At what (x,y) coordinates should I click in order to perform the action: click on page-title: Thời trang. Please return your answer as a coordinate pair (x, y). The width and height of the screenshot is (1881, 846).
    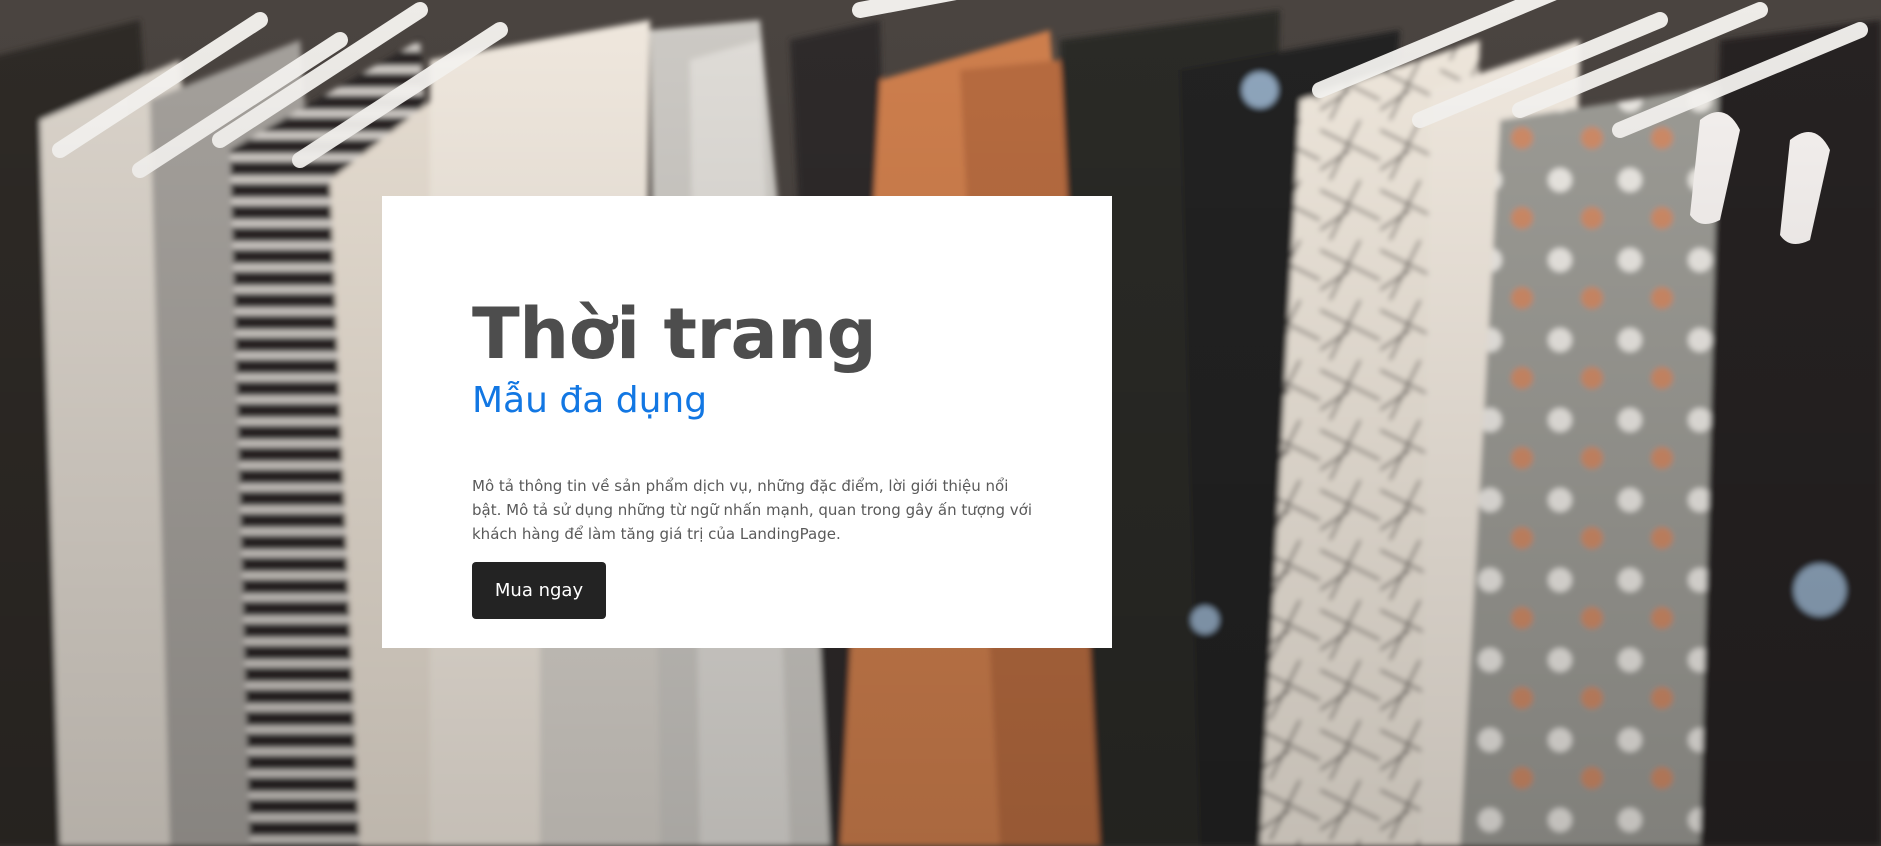
    Looking at the image, I should click on (674, 334).